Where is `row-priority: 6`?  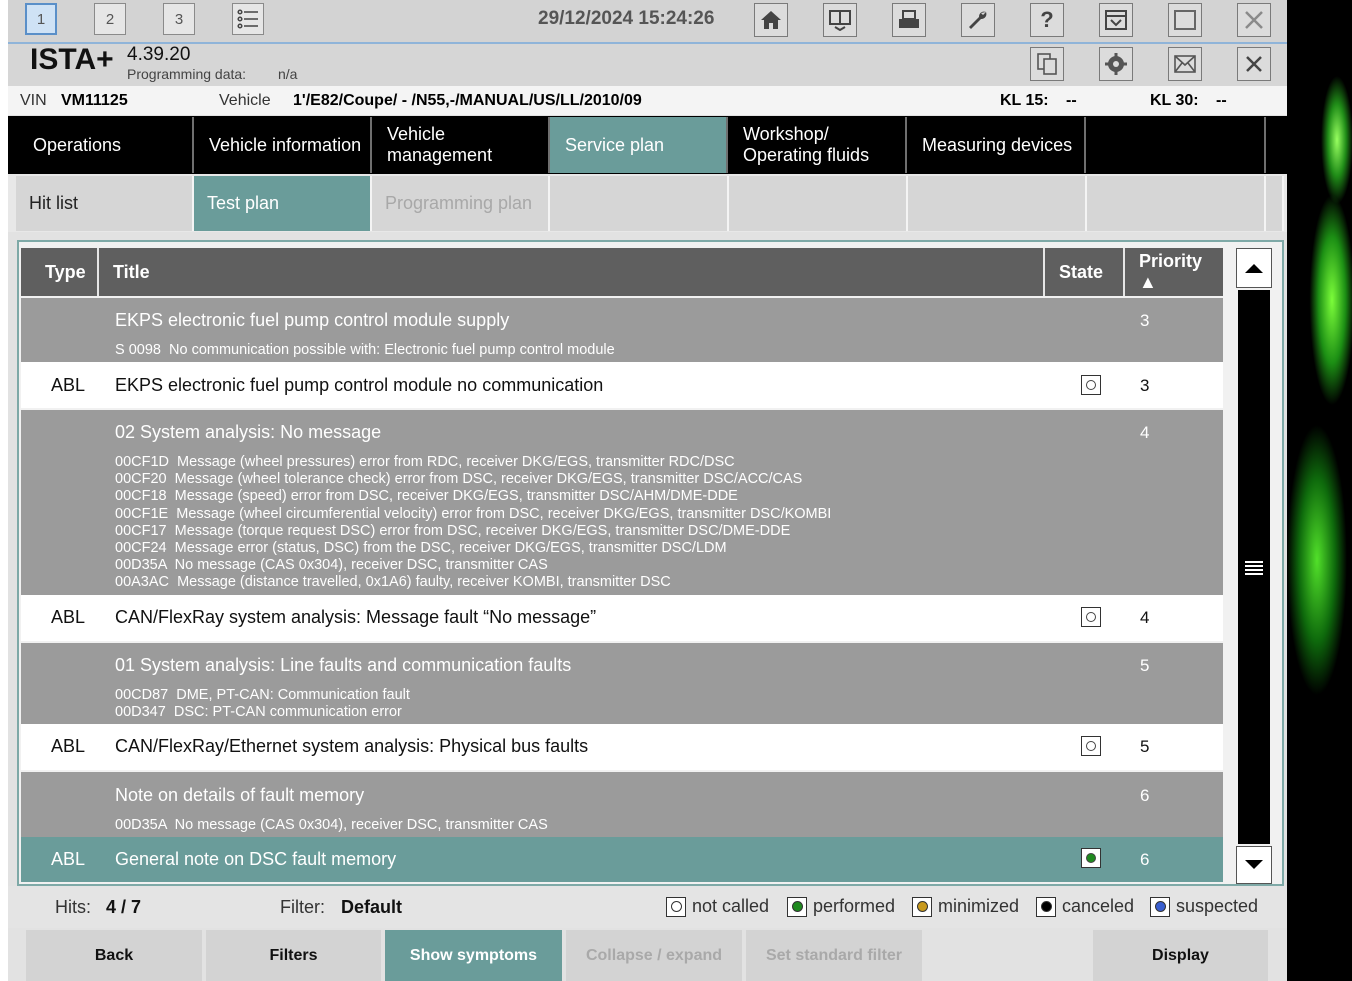
row-priority: 6 is located at coordinates (1145, 859).